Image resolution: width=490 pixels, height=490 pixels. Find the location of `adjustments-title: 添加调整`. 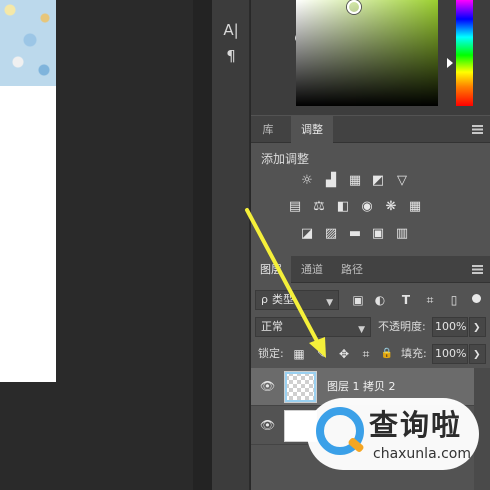

adjustments-title: 添加调整 is located at coordinates (285, 159).